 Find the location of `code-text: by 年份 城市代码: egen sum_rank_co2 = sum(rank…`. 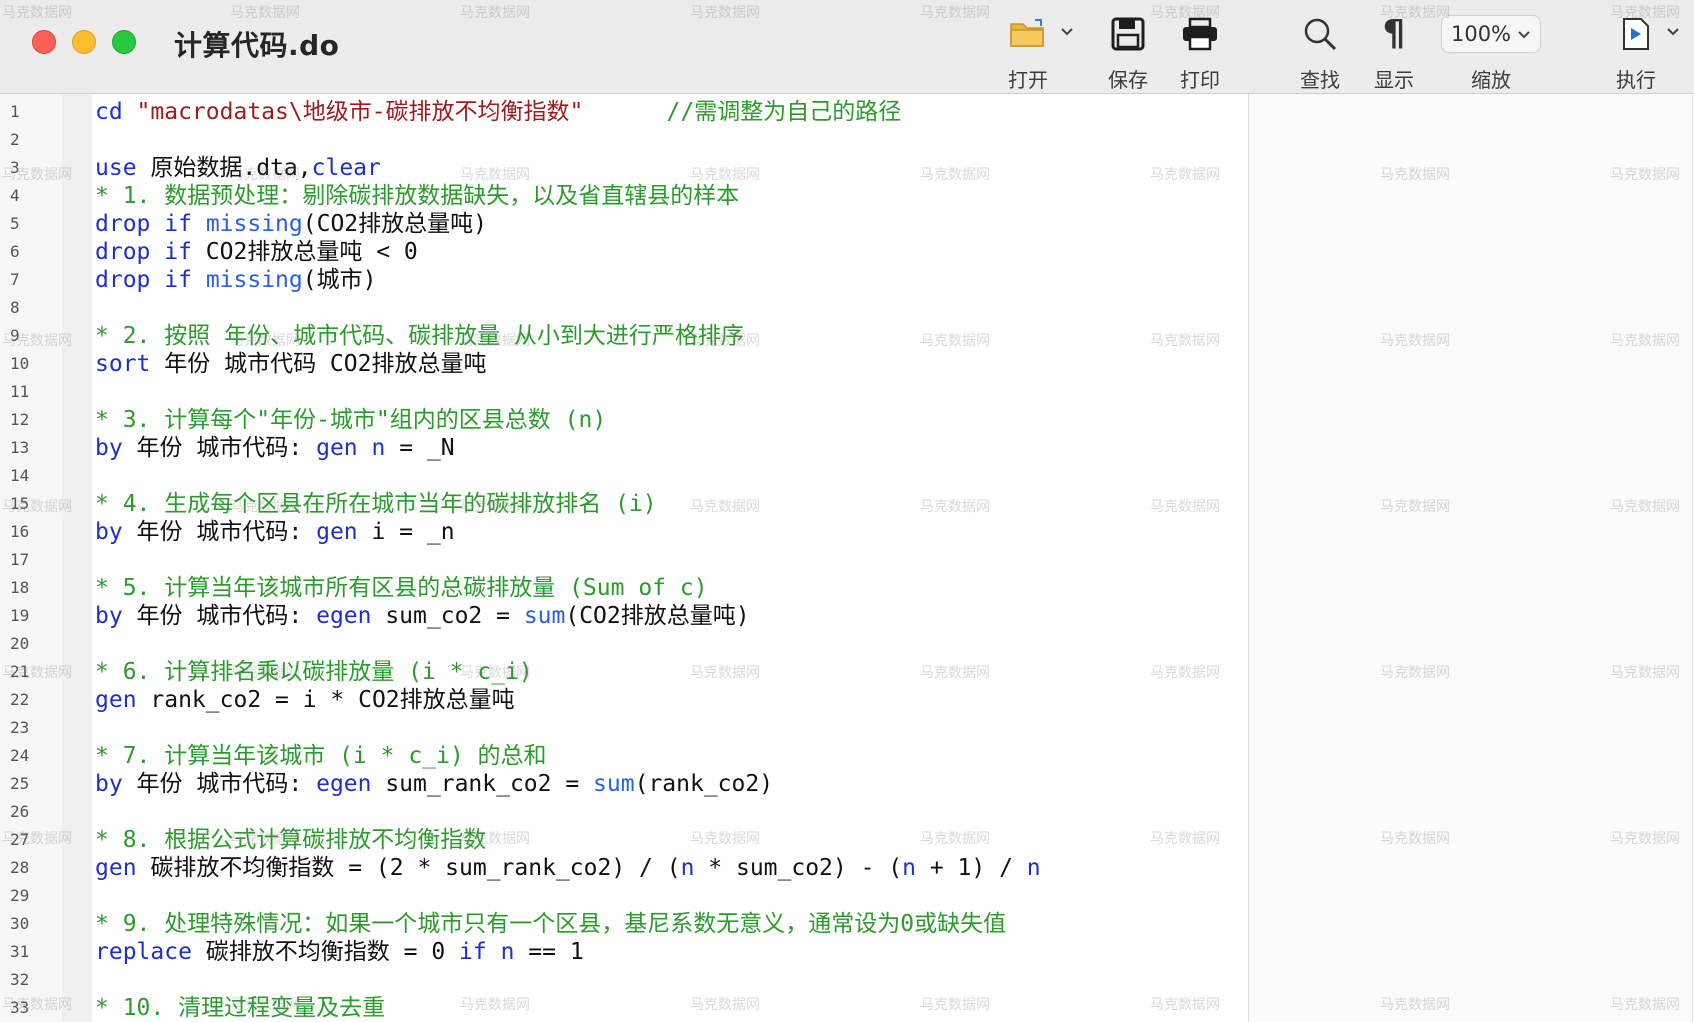

code-text: by 年份 城市代码: egen sum_rank_co2 = sum(rank… is located at coordinates (434, 784).